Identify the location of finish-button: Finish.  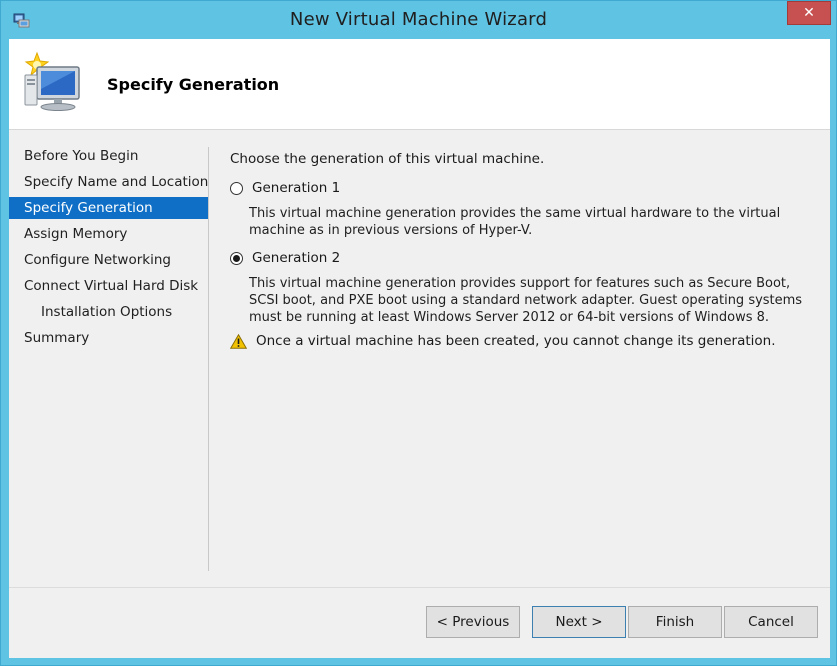
(675, 622).